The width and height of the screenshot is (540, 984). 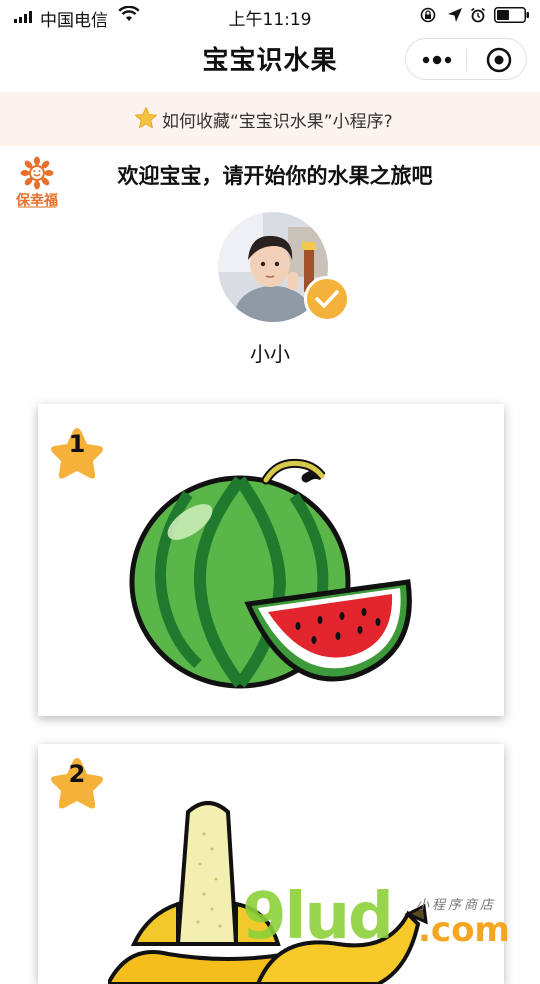 I want to click on more-options-icon, so click(x=437, y=60).